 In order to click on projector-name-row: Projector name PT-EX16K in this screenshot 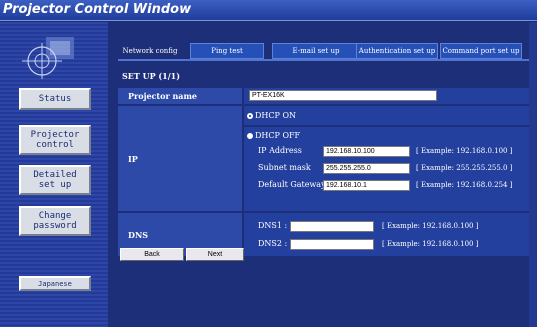, I will do `click(323, 96)`.